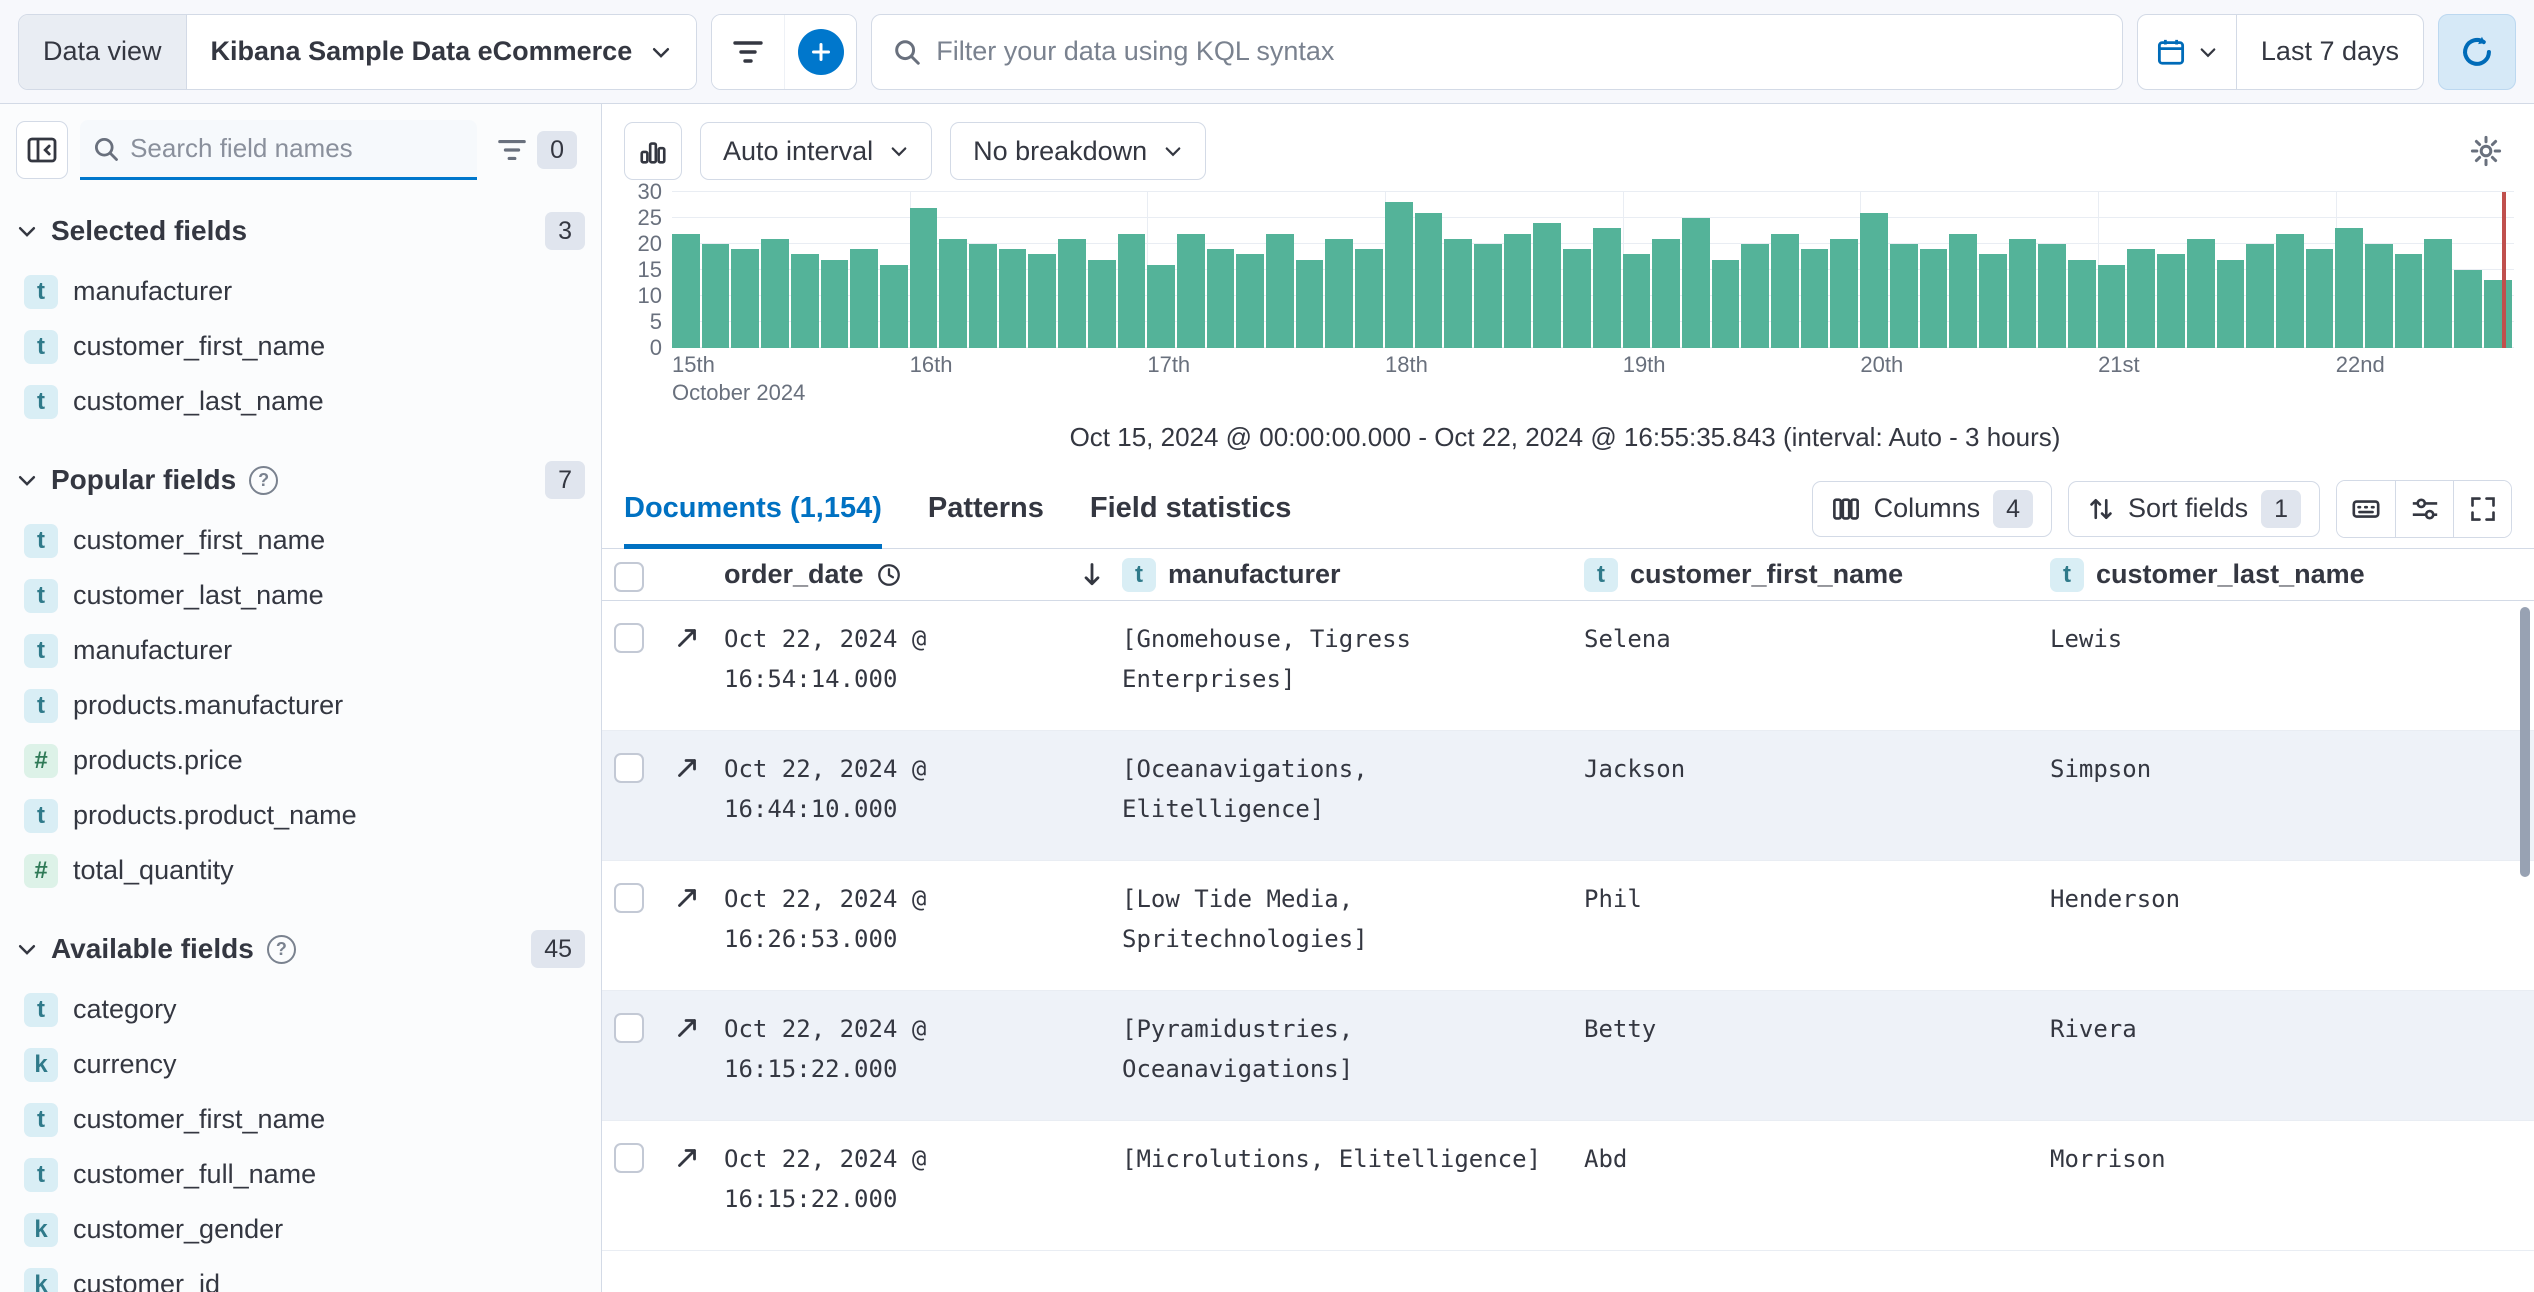 This screenshot has width=2534, height=1292. Describe the element at coordinates (300, 870) in the screenshot. I see `field-item: # total_quantity` at that location.